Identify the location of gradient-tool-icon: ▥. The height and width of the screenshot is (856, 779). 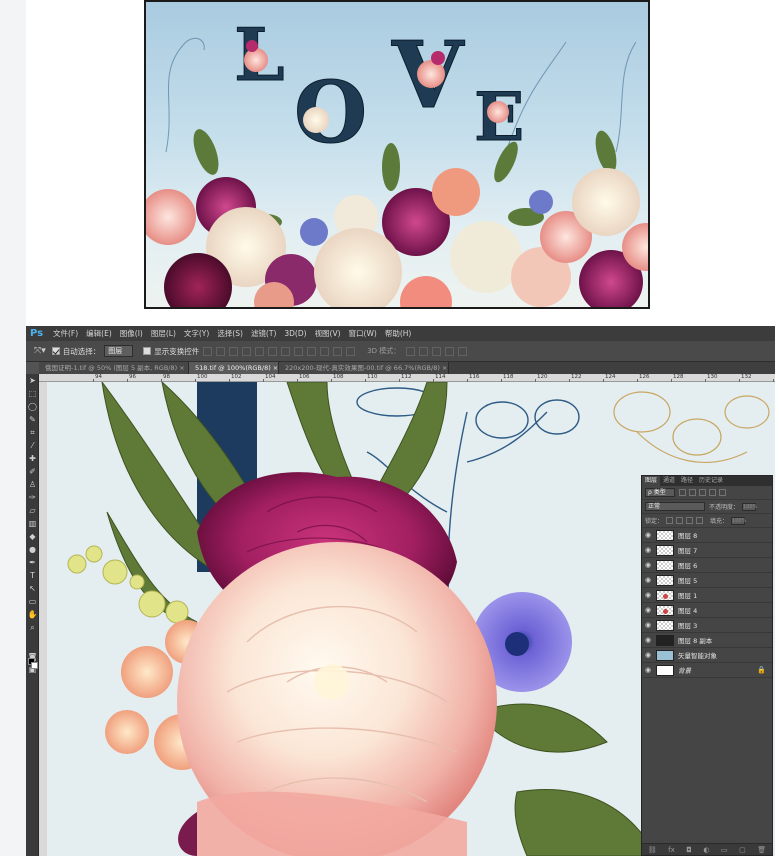
(32, 523).